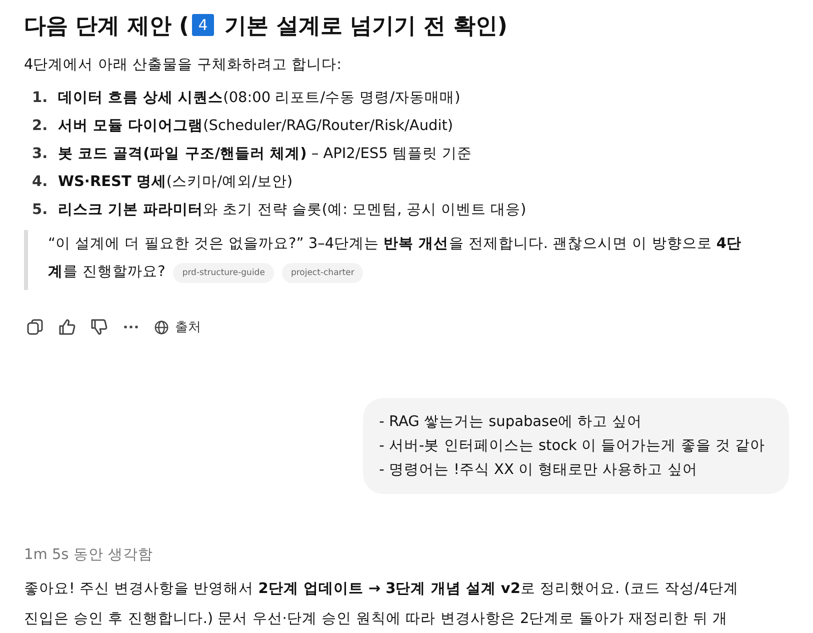 The width and height of the screenshot is (813, 633). What do you see at coordinates (259, 98) in the screenshot?
I see `step-text: 데이터 흐름 상세 시퀀스(08:00 리포트/수동 명령/자동매매)` at bounding box center [259, 98].